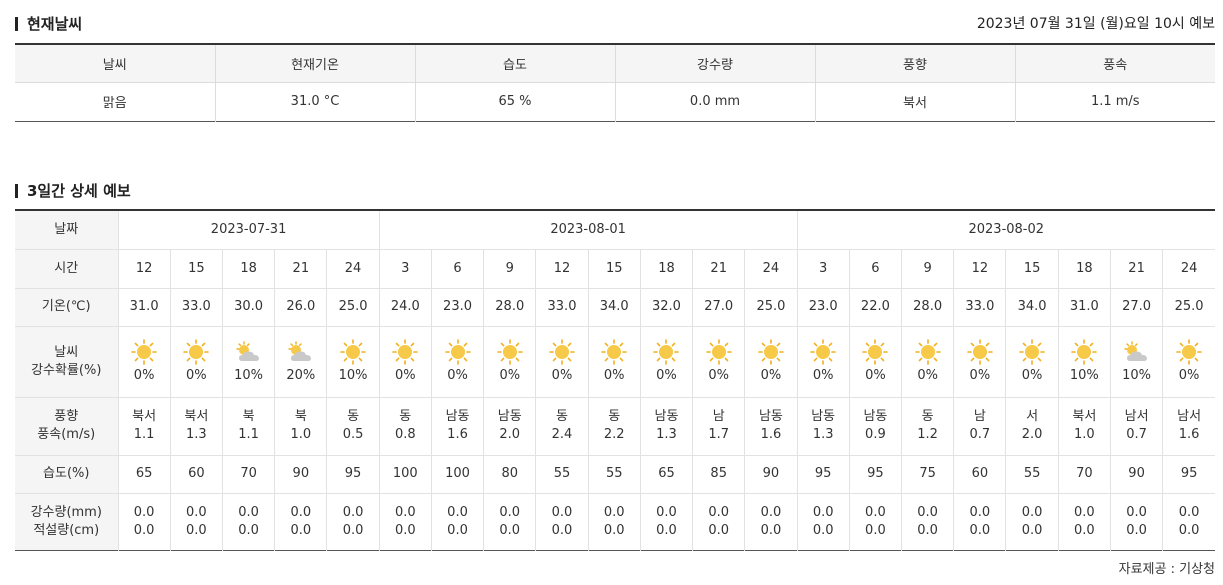  What do you see at coordinates (980, 434) in the screenshot?
I see `wind-speed: 0.7` at bounding box center [980, 434].